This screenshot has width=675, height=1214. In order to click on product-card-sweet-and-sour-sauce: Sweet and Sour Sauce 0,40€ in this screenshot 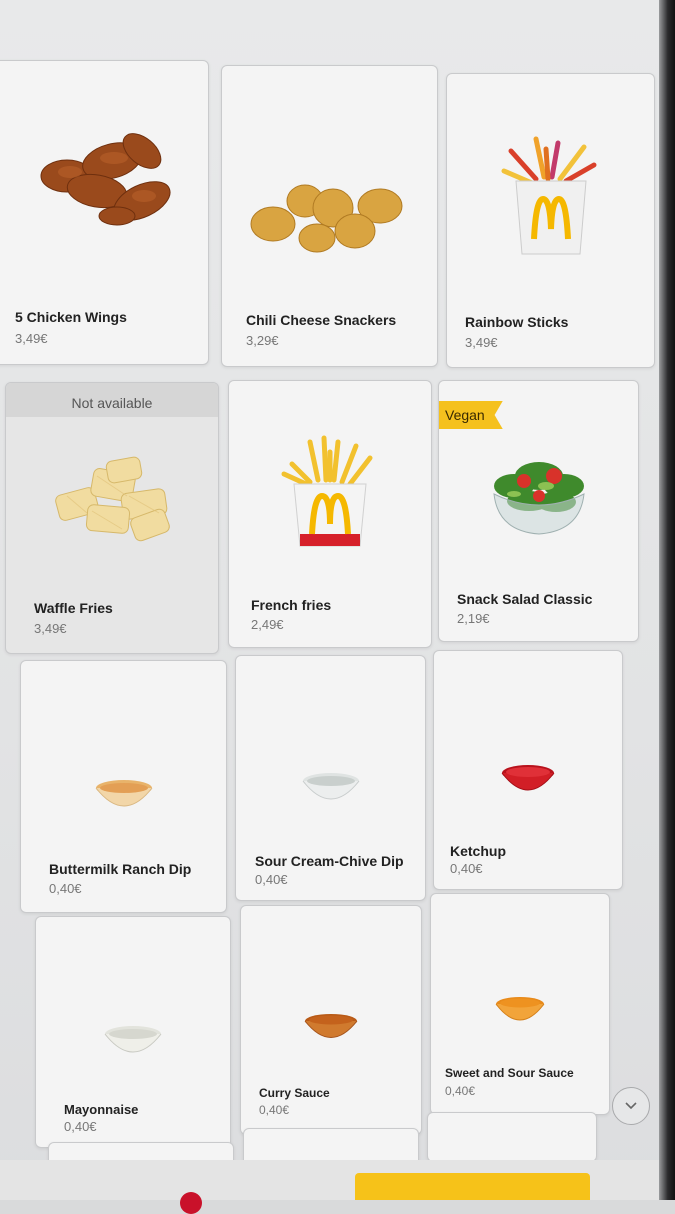, I will do `click(520, 1004)`.